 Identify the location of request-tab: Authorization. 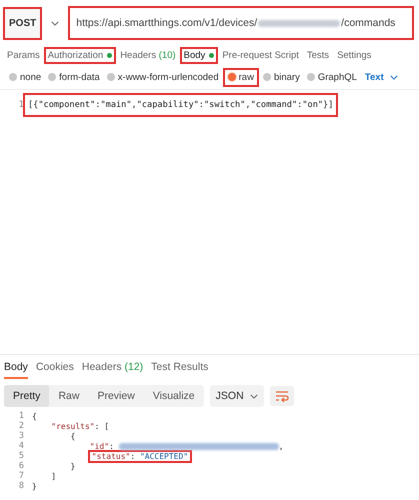
(80, 55).